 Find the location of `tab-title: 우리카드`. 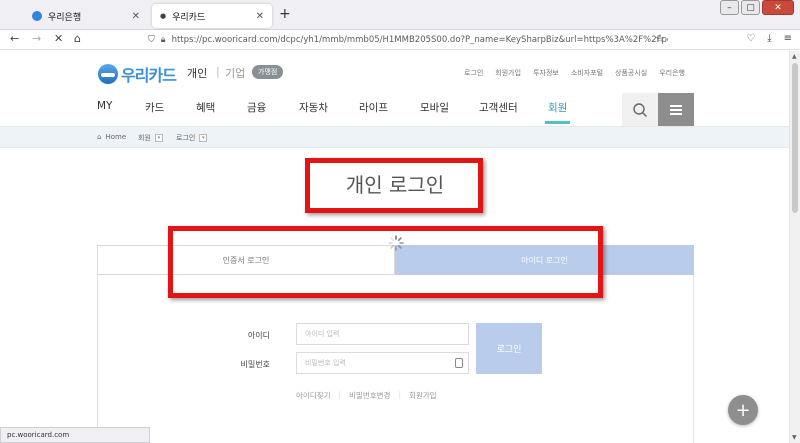

tab-title: 우리카드 is located at coordinates (189, 17).